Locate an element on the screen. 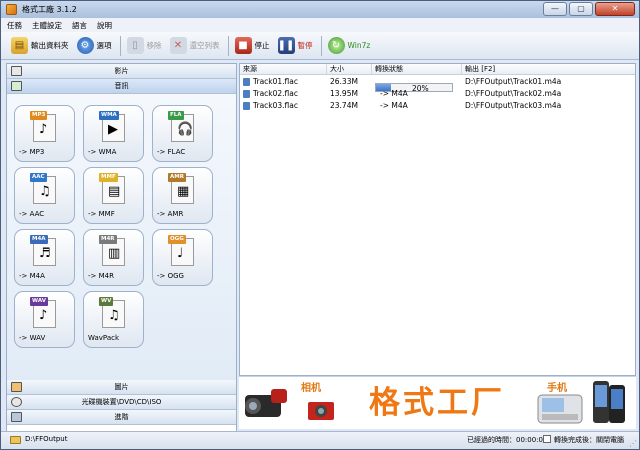 The height and width of the screenshot is (450, 640). minimize-button: — is located at coordinates (555, 9).